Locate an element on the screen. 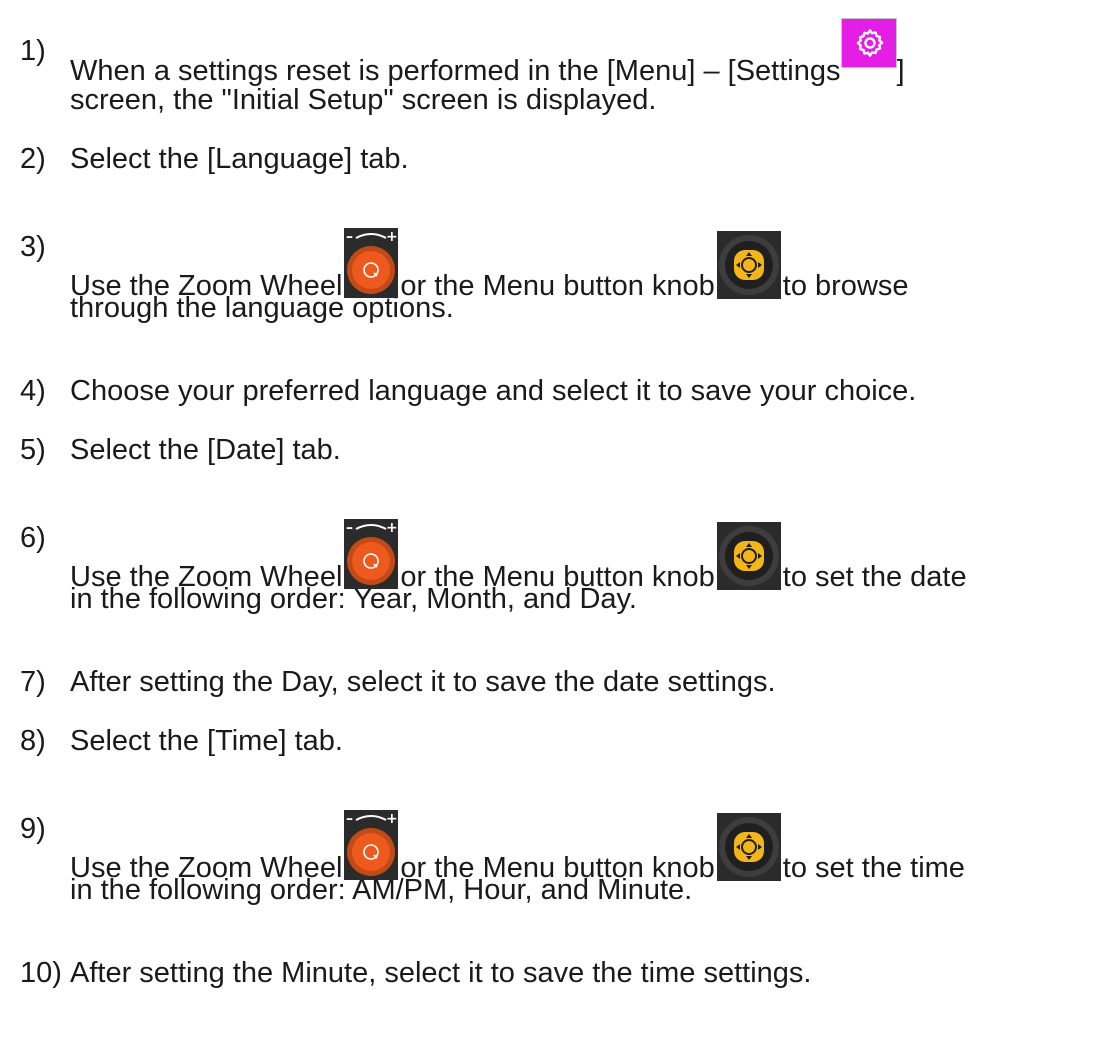 This screenshot has height=1059, width=1108. step-number: 8) is located at coordinates (33, 741).